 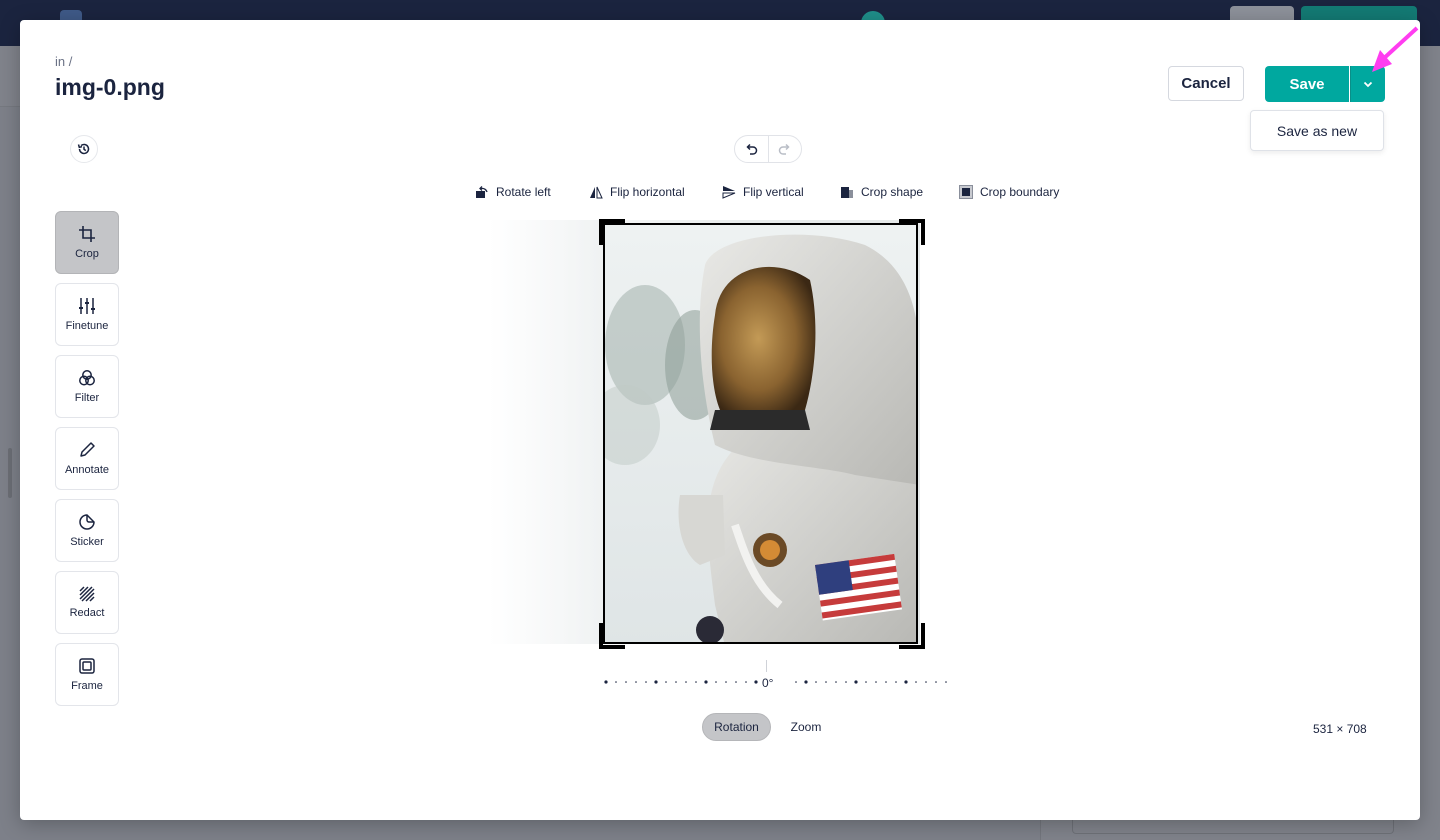 What do you see at coordinates (612, 636) in the screenshot?
I see `crop-handle-bottom-left` at bounding box center [612, 636].